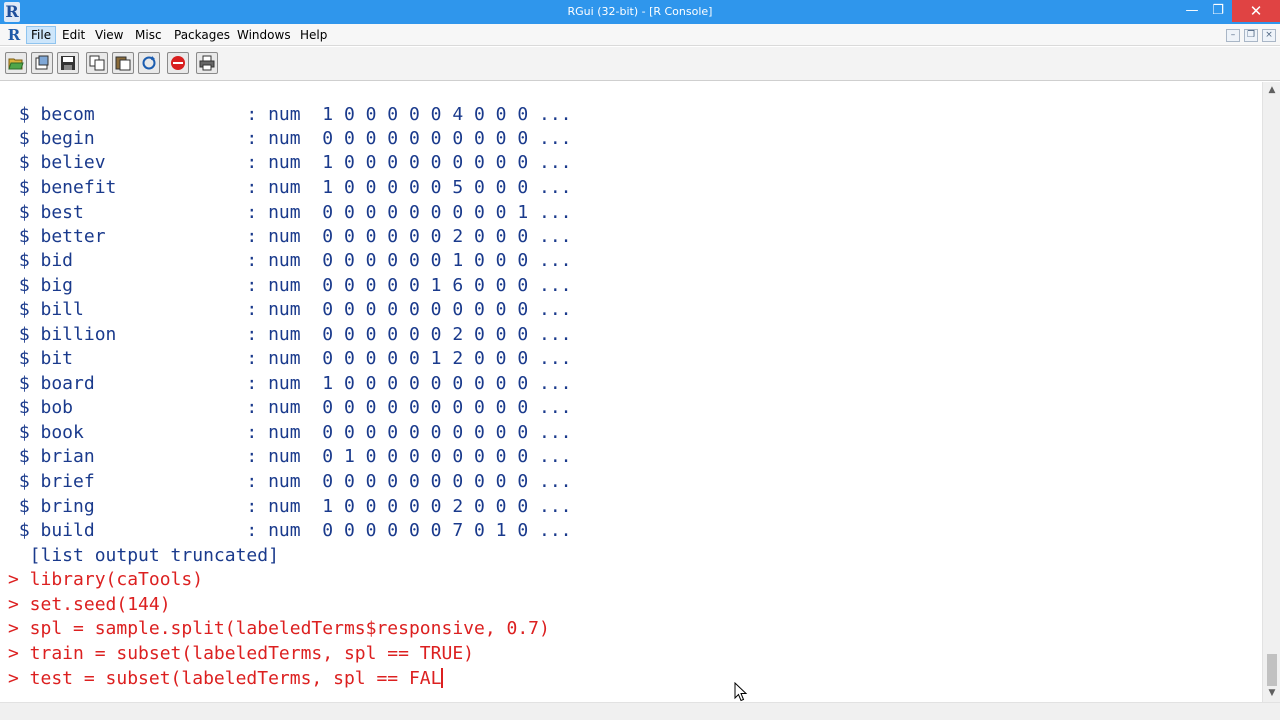 This screenshot has height=720, width=1280. What do you see at coordinates (148, 35) in the screenshot?
I see `menu-misc: Misc` at bounding box center [148, 35].